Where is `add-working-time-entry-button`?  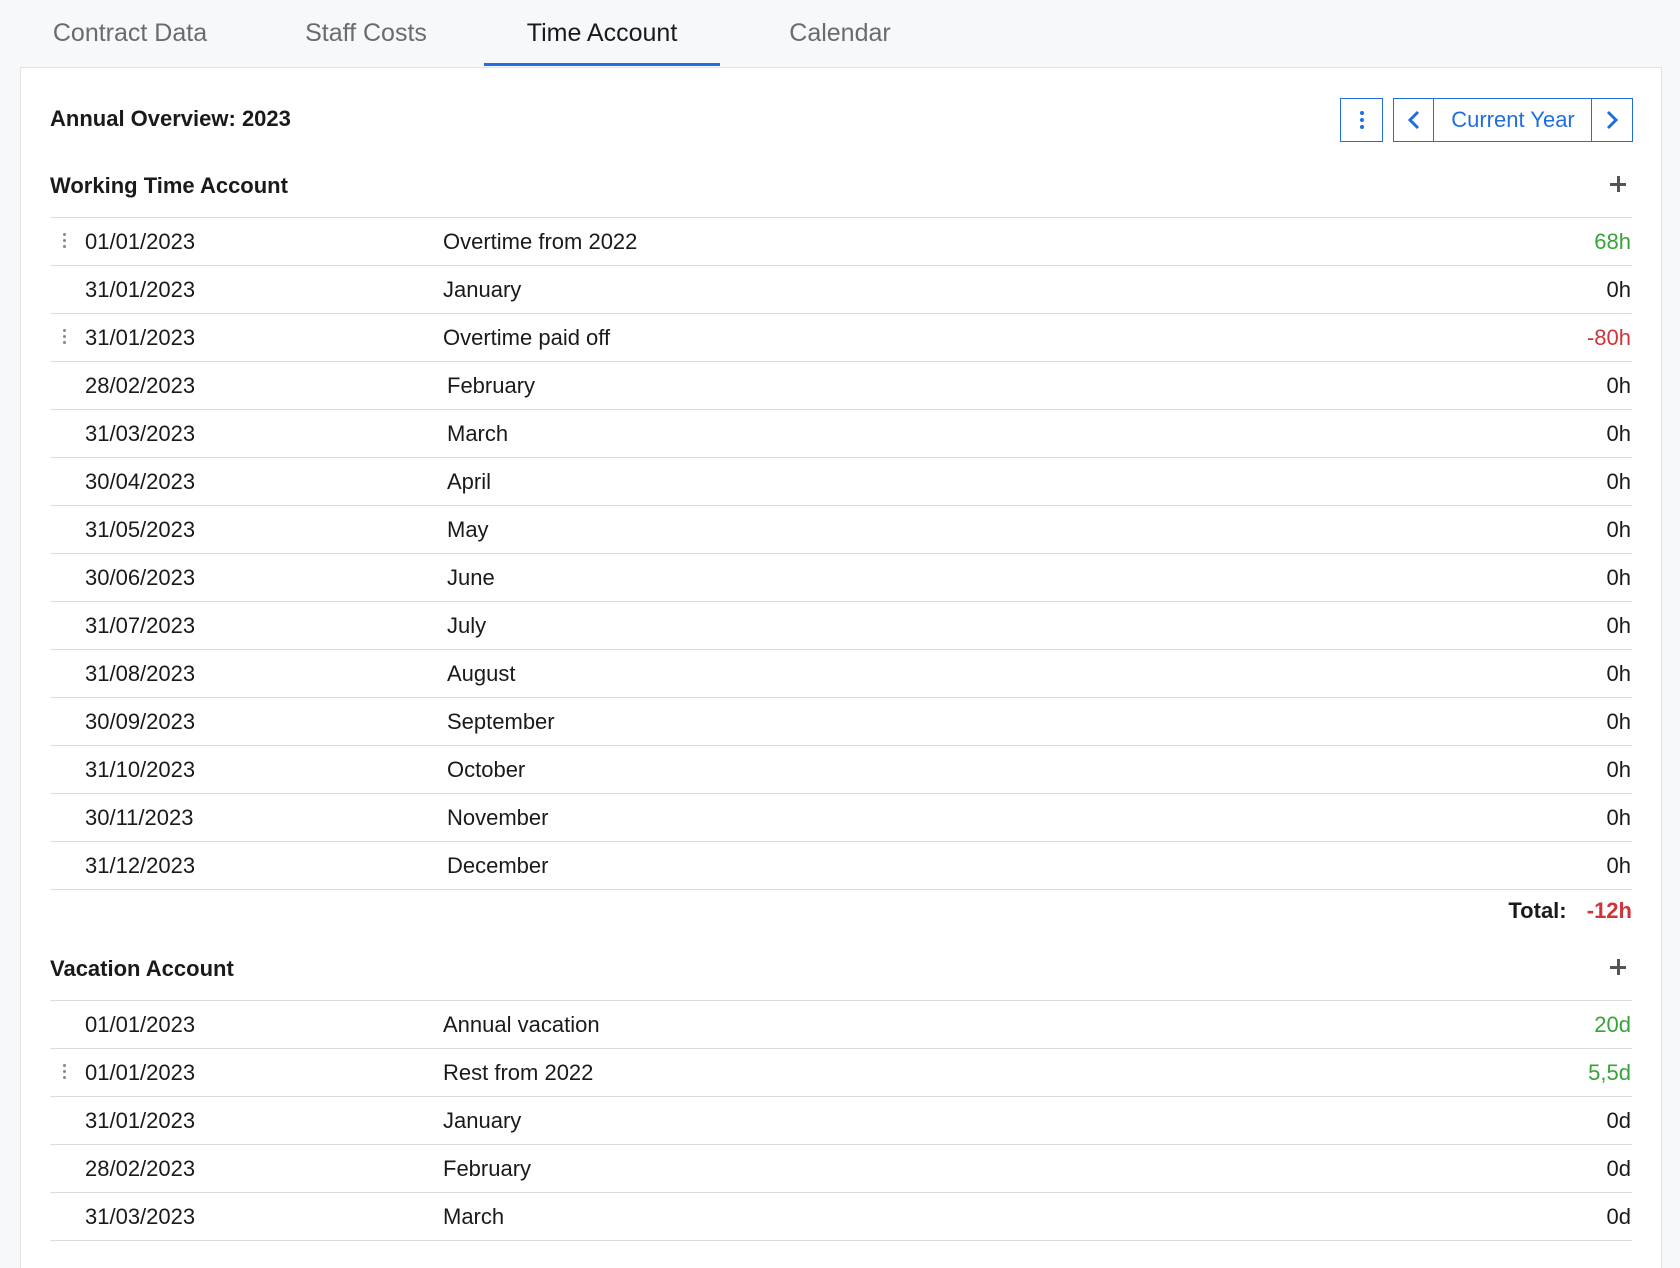 add-working-time-entry-button is located at coordinates (1618, 184).